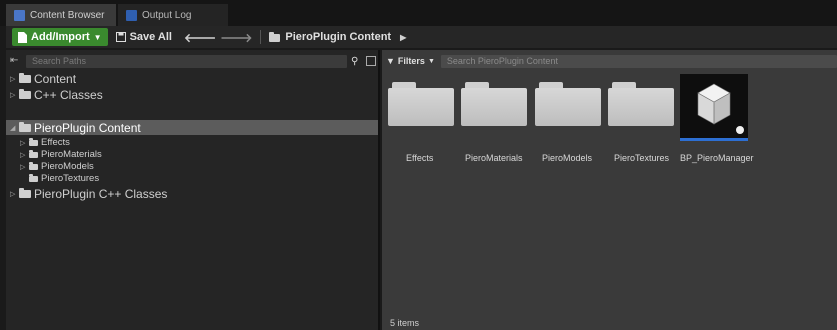 This screenshot has height=330, width=837. What do you see at coordinates (418, 13) in the screenshot?
I see `tab-bar: Content Browser Output Log` at bounding box center [418, 13].